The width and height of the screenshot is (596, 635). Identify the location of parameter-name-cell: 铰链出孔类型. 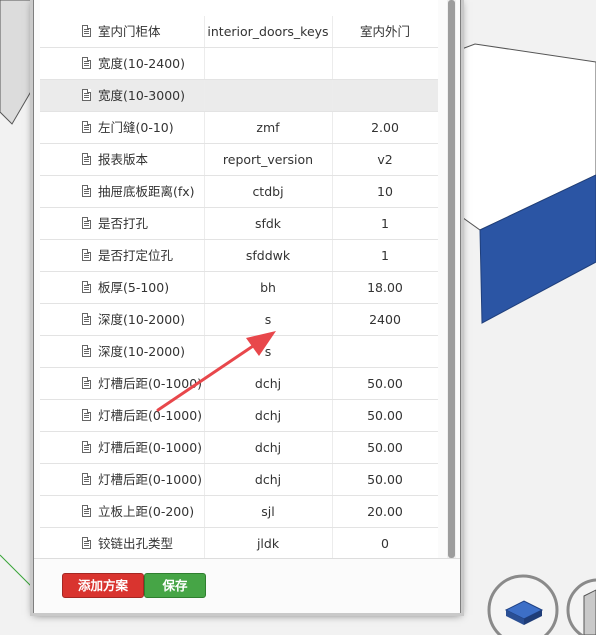
(122, 543).